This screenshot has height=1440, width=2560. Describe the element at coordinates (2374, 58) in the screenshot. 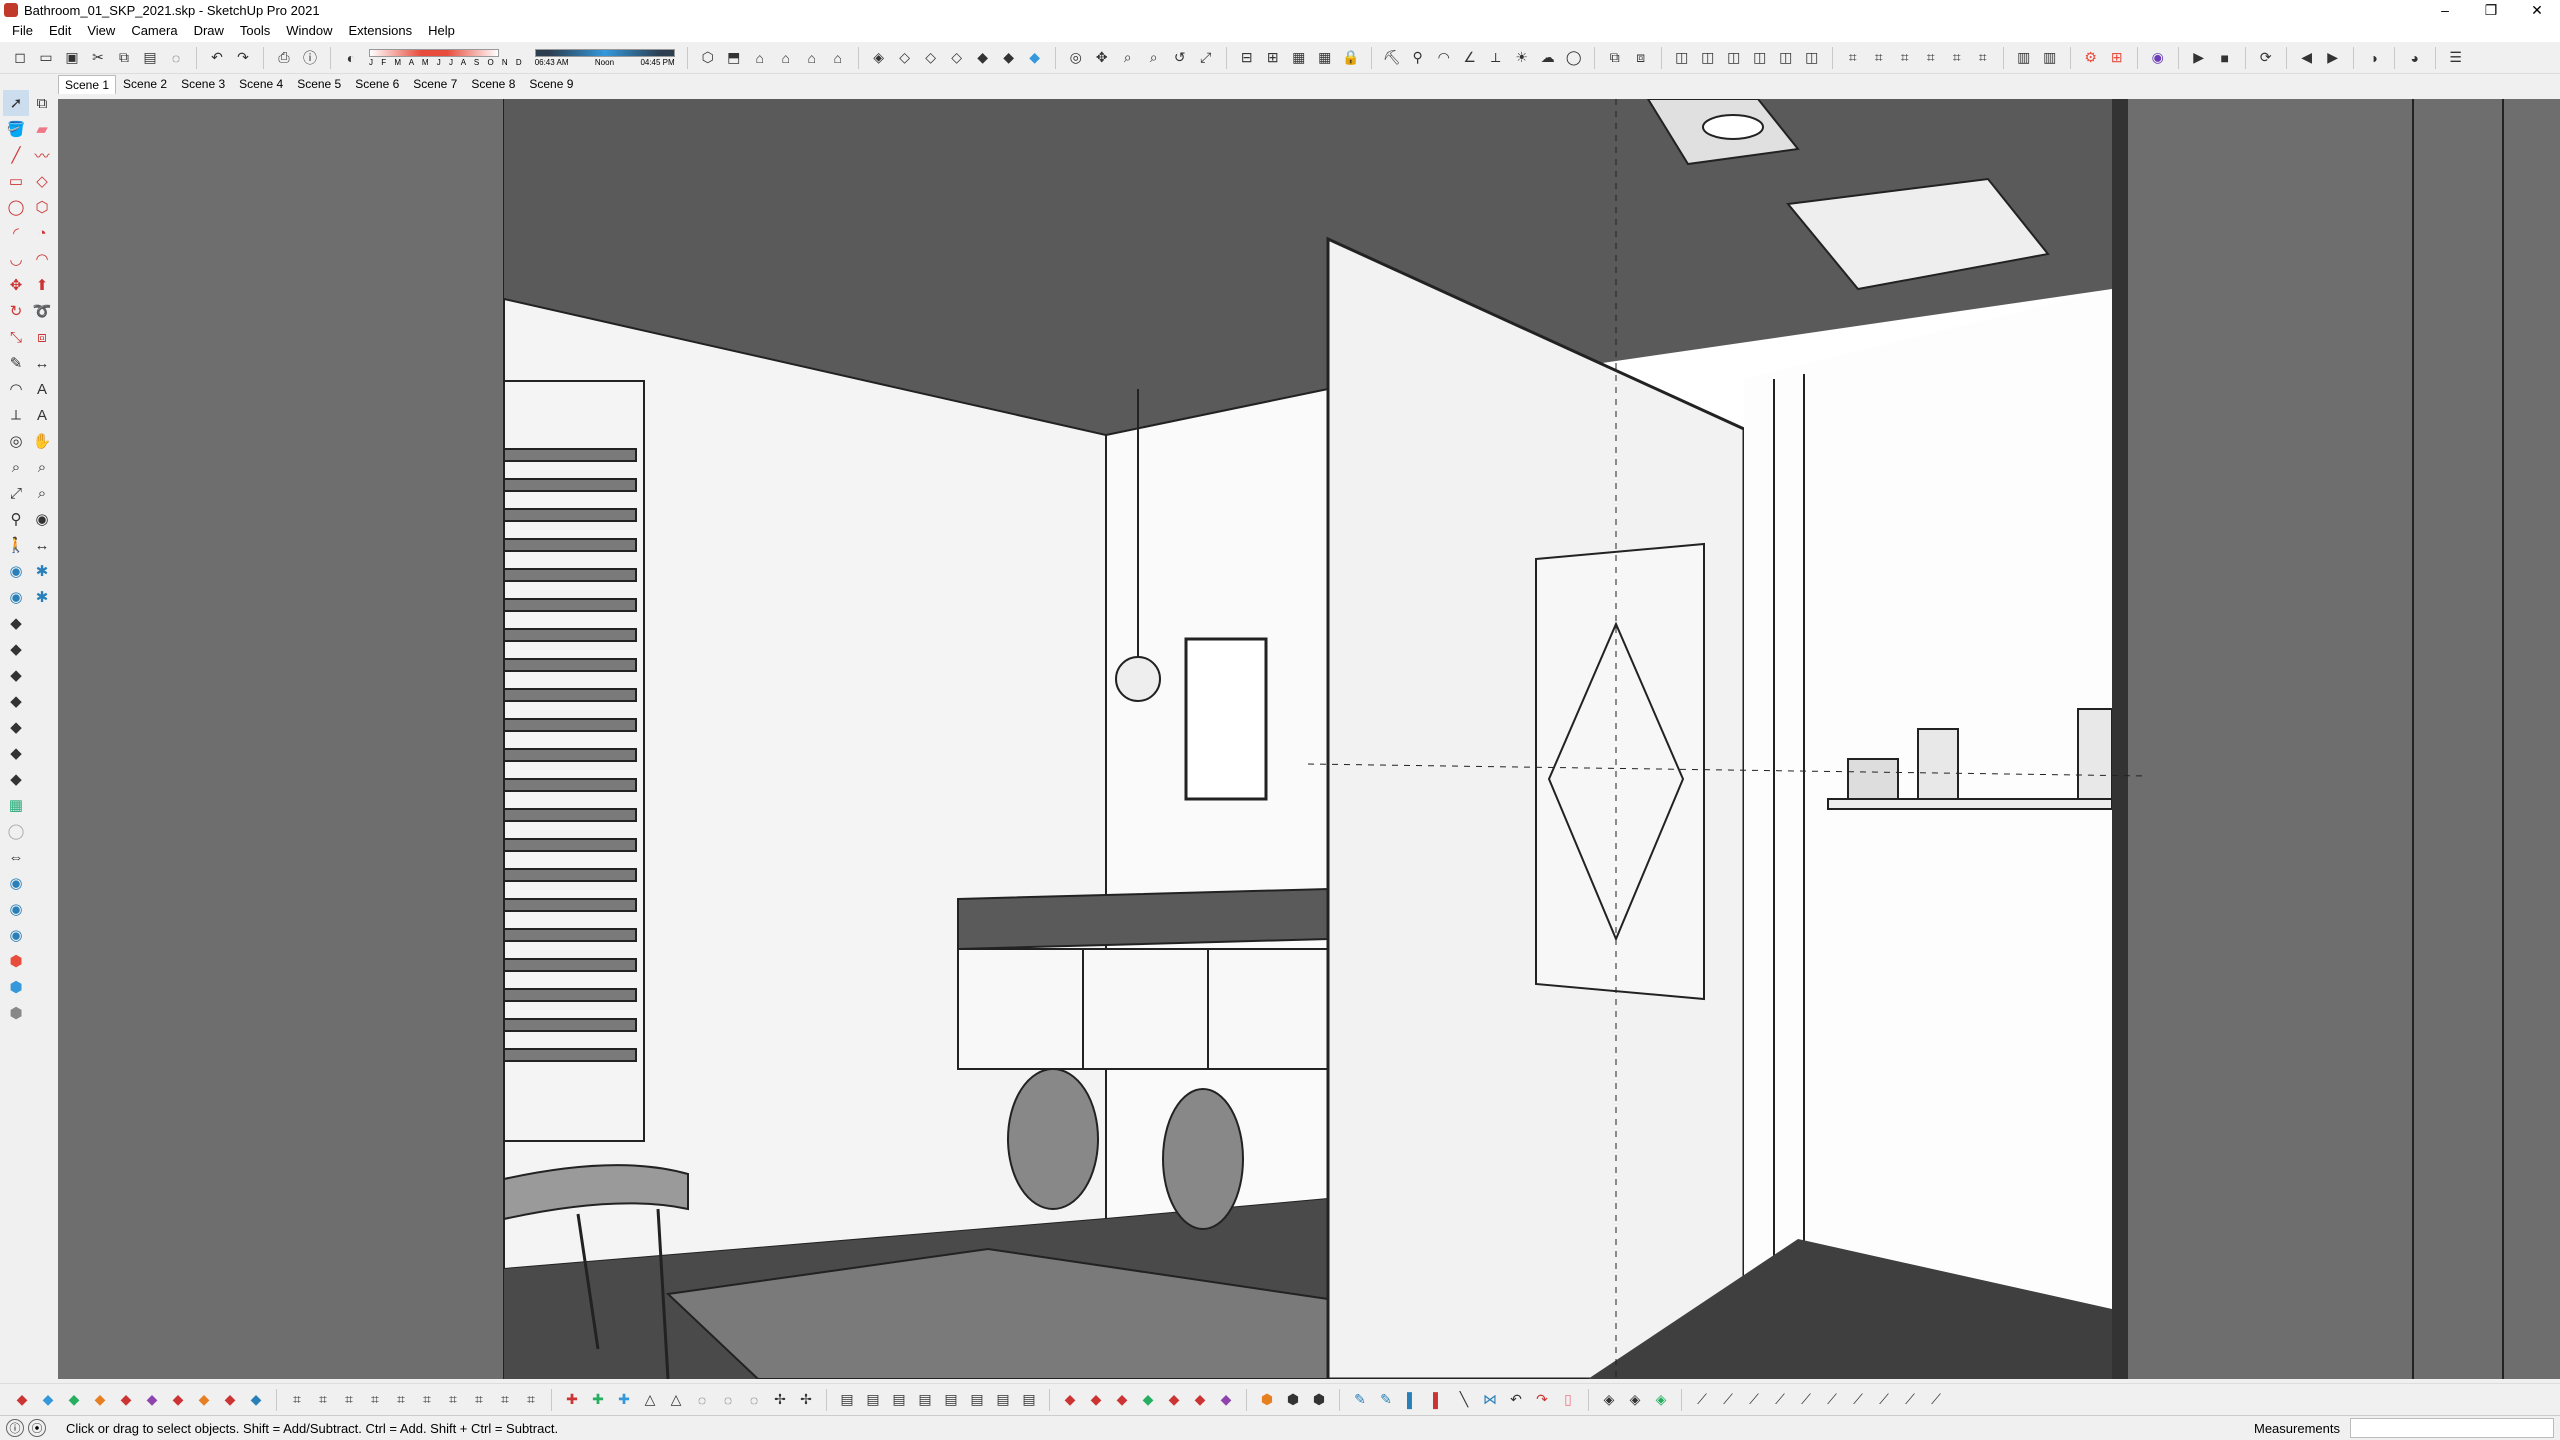

I see `hide-icon: ◑` at that location.